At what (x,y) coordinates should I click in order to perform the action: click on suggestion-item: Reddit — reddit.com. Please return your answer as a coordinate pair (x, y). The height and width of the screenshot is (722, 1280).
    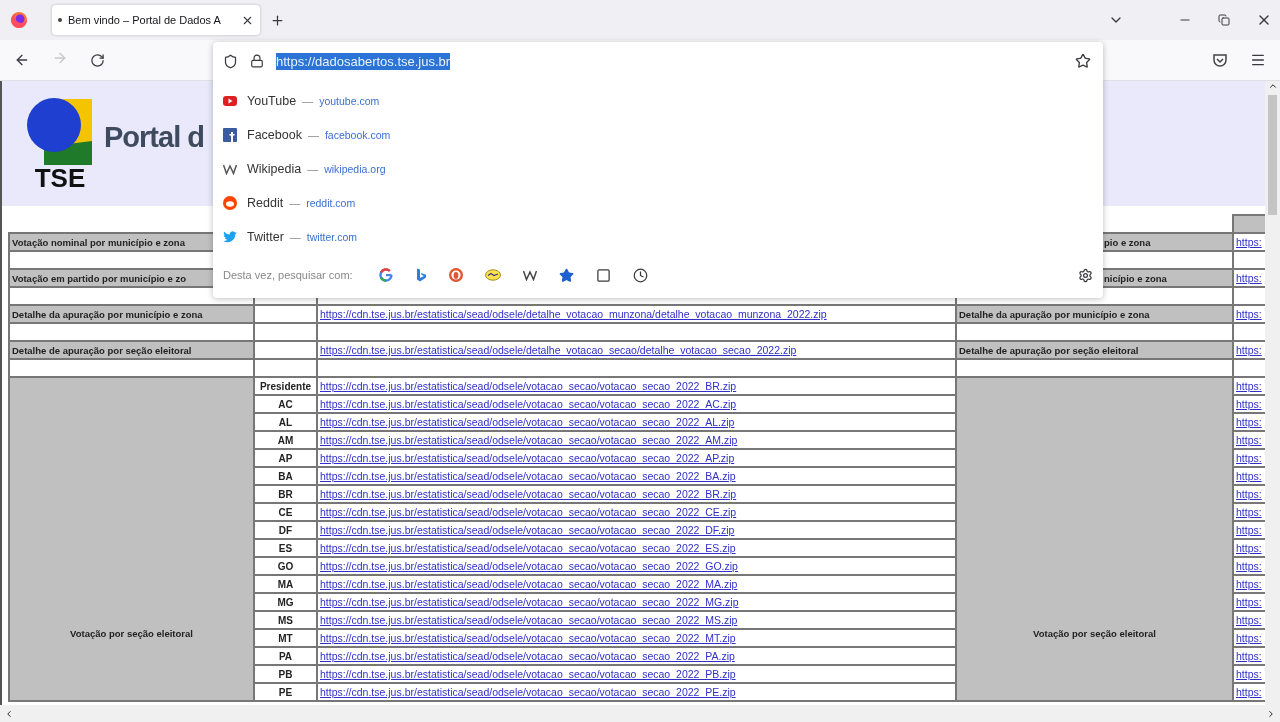
    Looking at the image, I should click on (658, 203).